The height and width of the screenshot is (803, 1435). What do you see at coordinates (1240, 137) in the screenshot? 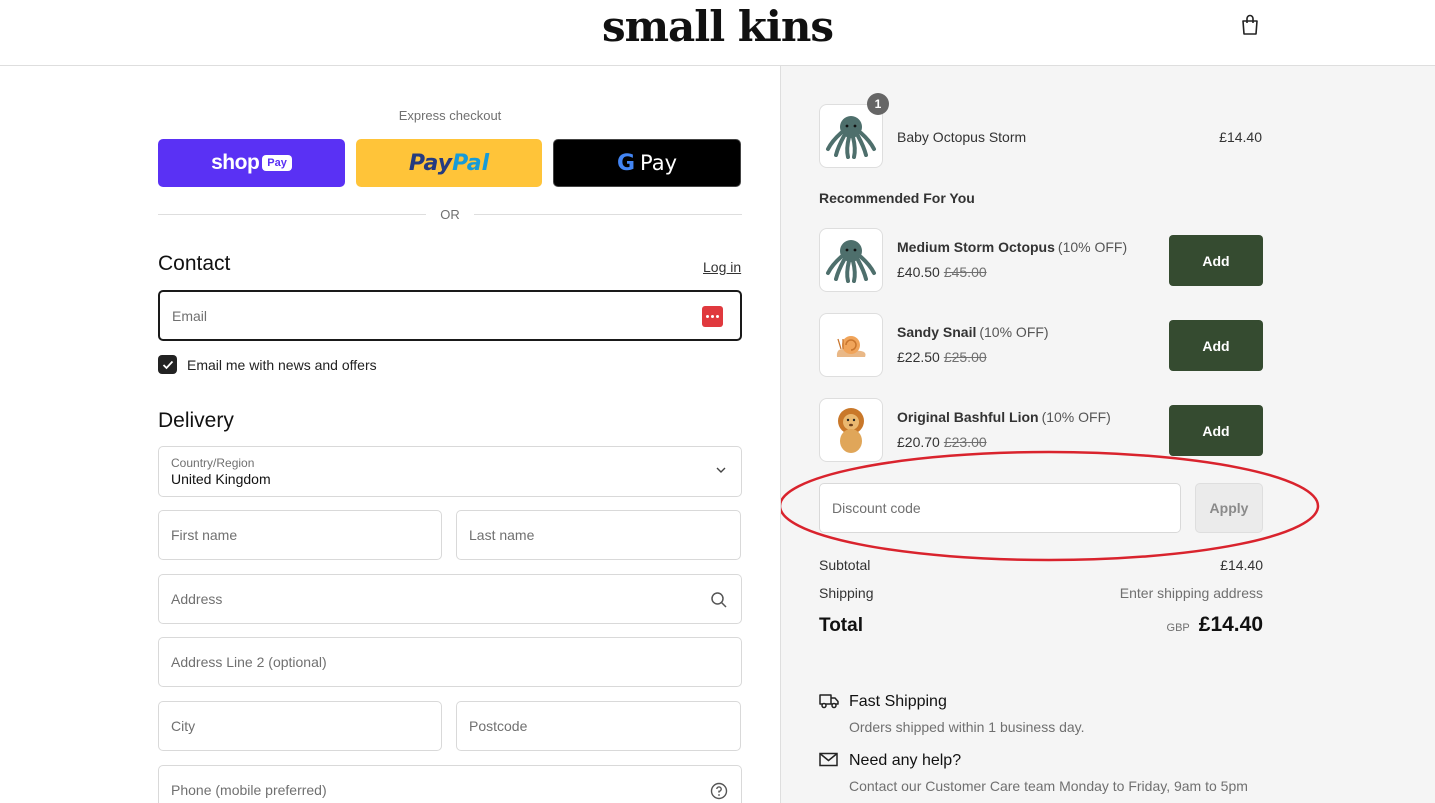
I see `product-price: £14.40` at bounding box center [1240, 137].